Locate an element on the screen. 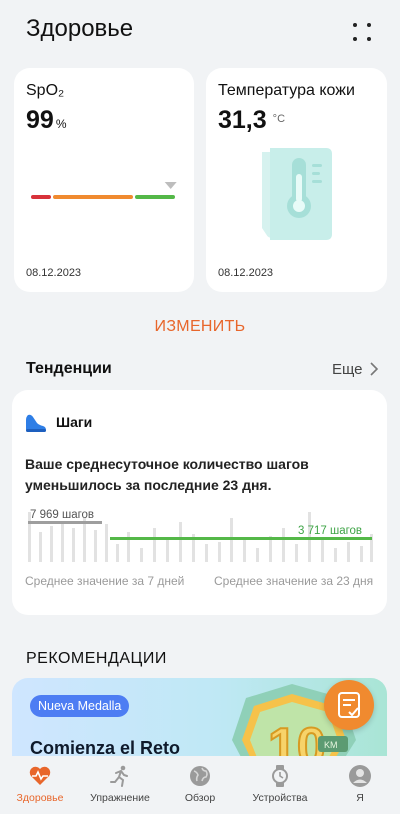  profile-icon is located at coordinates (360, 776).